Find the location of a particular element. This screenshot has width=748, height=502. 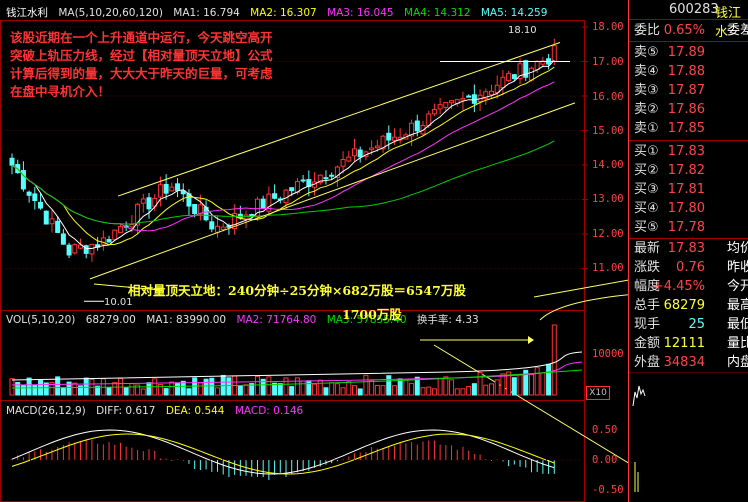

buy-row: 买③ 17.81 is located at coordinates (688, 189).